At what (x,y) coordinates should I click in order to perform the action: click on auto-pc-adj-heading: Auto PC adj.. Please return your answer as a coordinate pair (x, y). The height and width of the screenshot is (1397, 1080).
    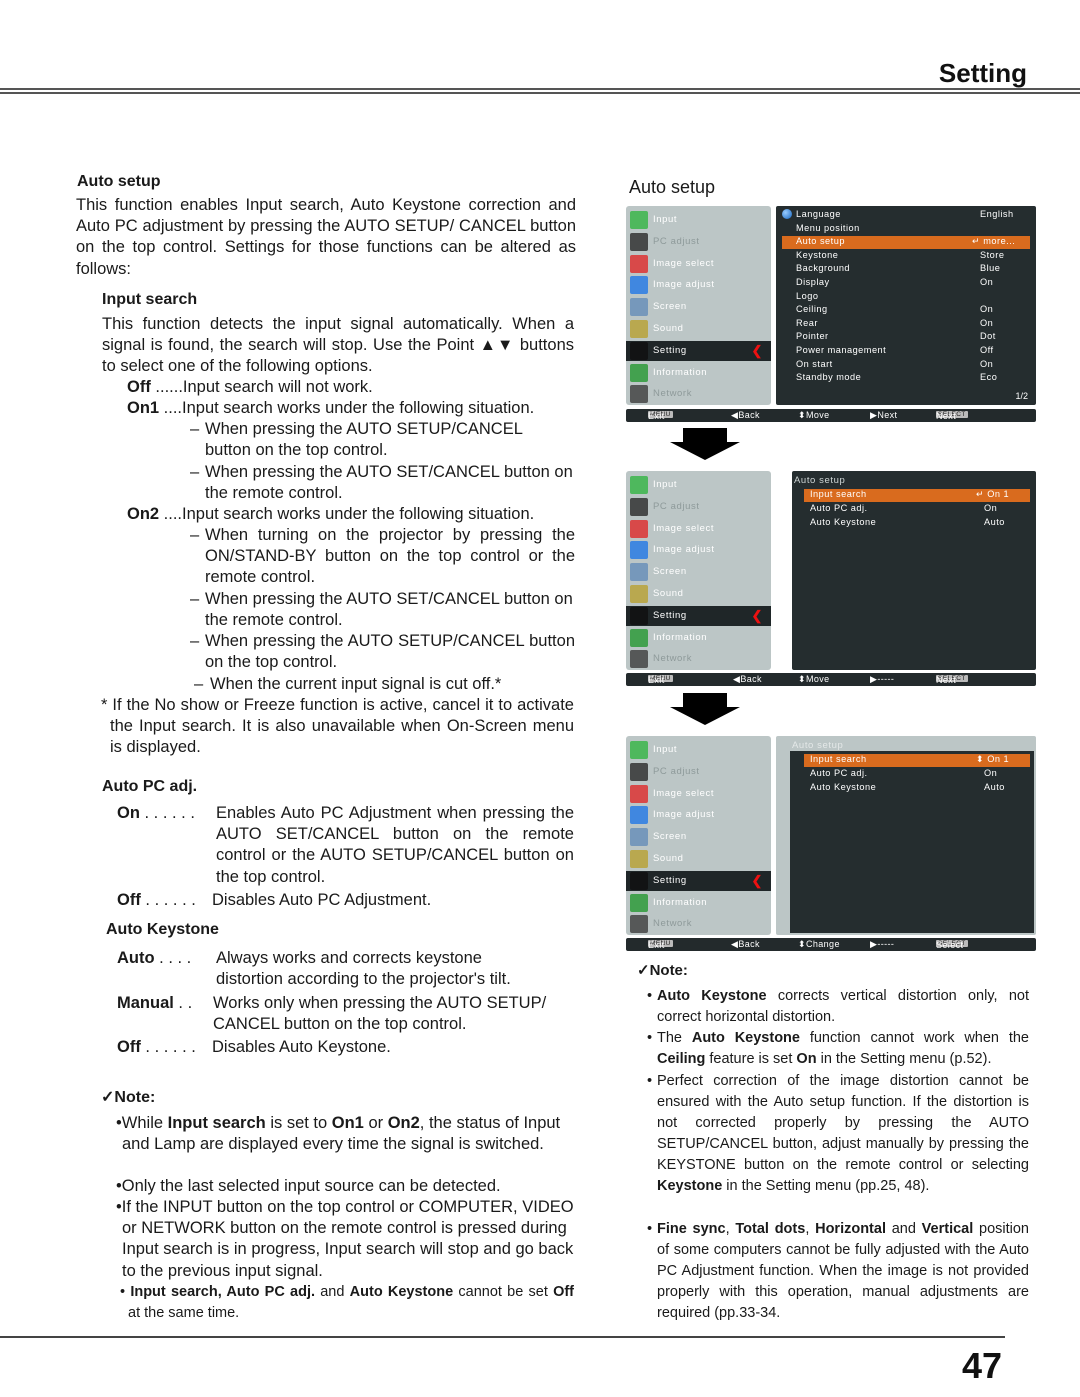
    Looking at the image, I should click on (150, 786).